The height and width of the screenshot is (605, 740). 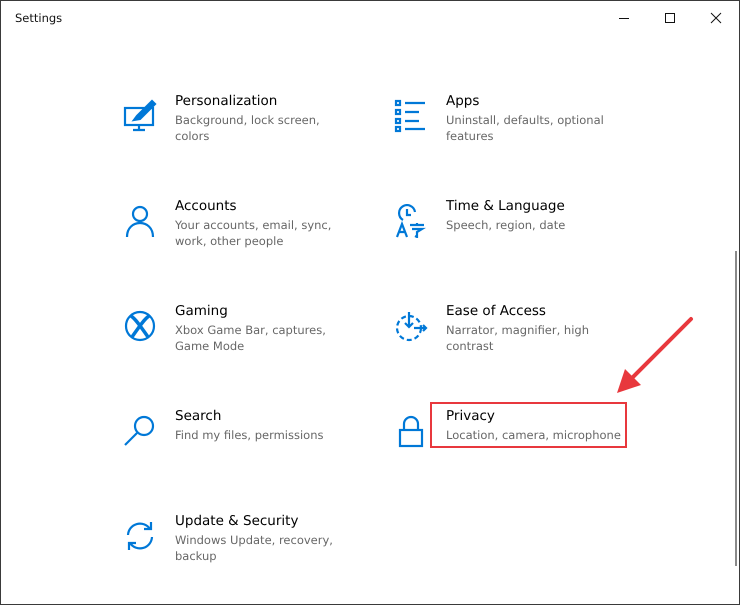 I want to click on category-title: Update & Security, so click(x=265, y=521).